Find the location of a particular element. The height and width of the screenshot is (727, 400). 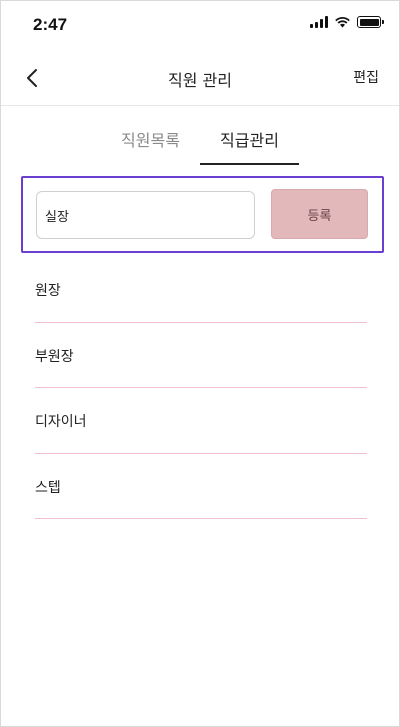

edit-button: 편집 is located at coordinates (366, 77).